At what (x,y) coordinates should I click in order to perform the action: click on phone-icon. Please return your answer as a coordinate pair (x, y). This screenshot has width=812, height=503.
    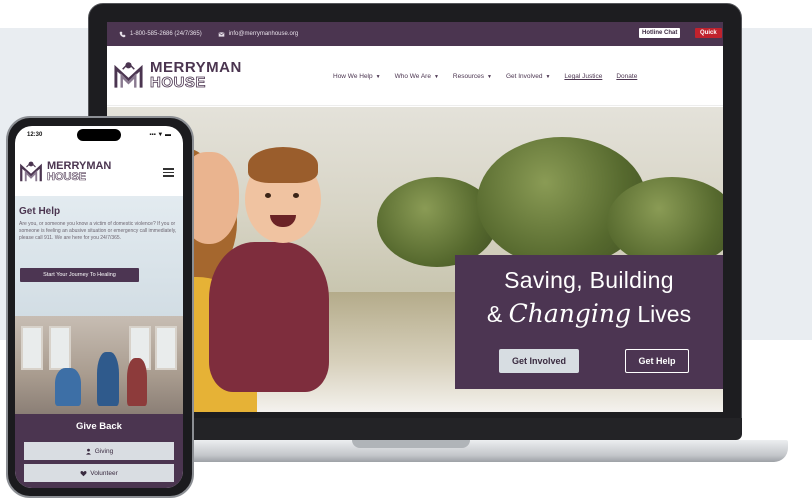
    Looking at the image, I should click on (122, 34).